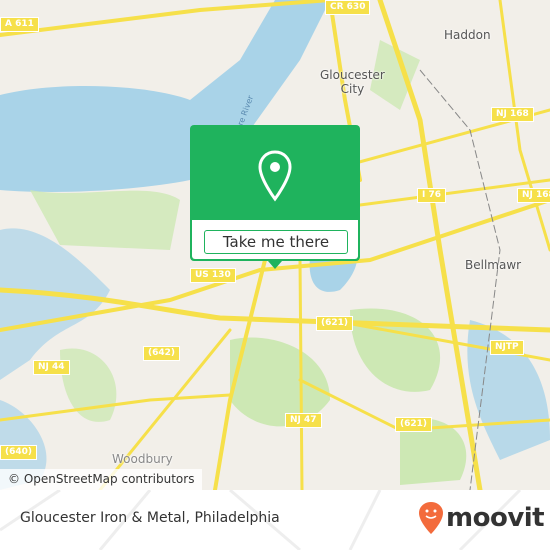  What do you see at coordinates (348, 7) in the screenshot?
I see `route-shield: CR 630` at bounding box center [348, 7].